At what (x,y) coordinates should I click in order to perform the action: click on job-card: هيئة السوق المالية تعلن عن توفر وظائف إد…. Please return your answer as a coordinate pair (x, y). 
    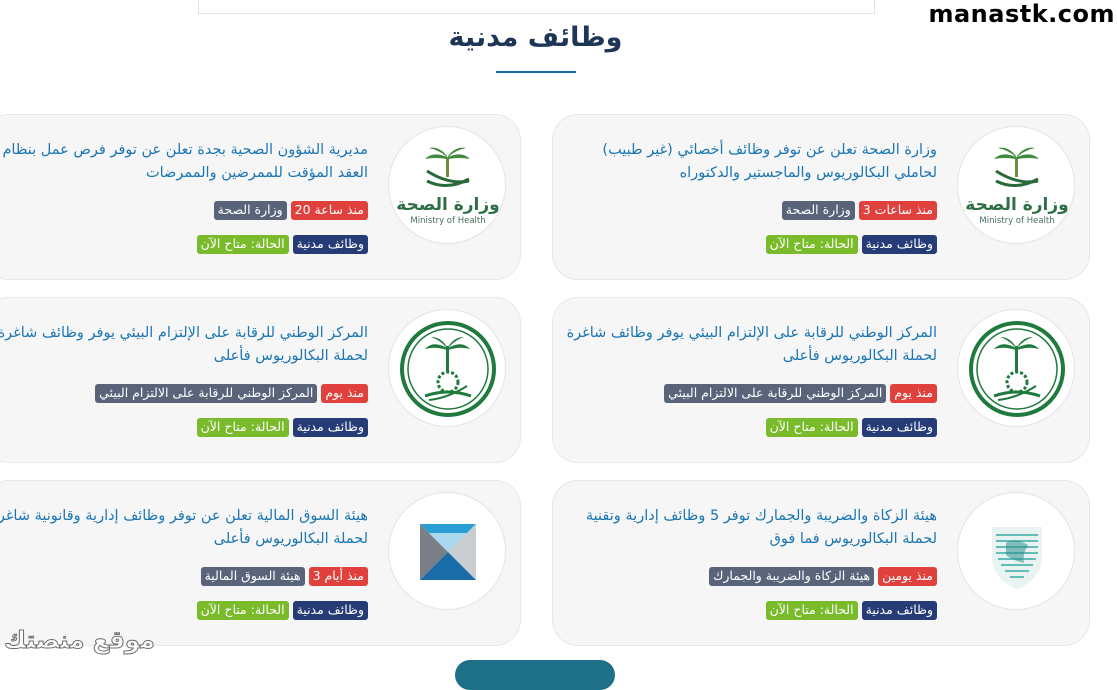
    Looking at the image, I should click on (260, 563).